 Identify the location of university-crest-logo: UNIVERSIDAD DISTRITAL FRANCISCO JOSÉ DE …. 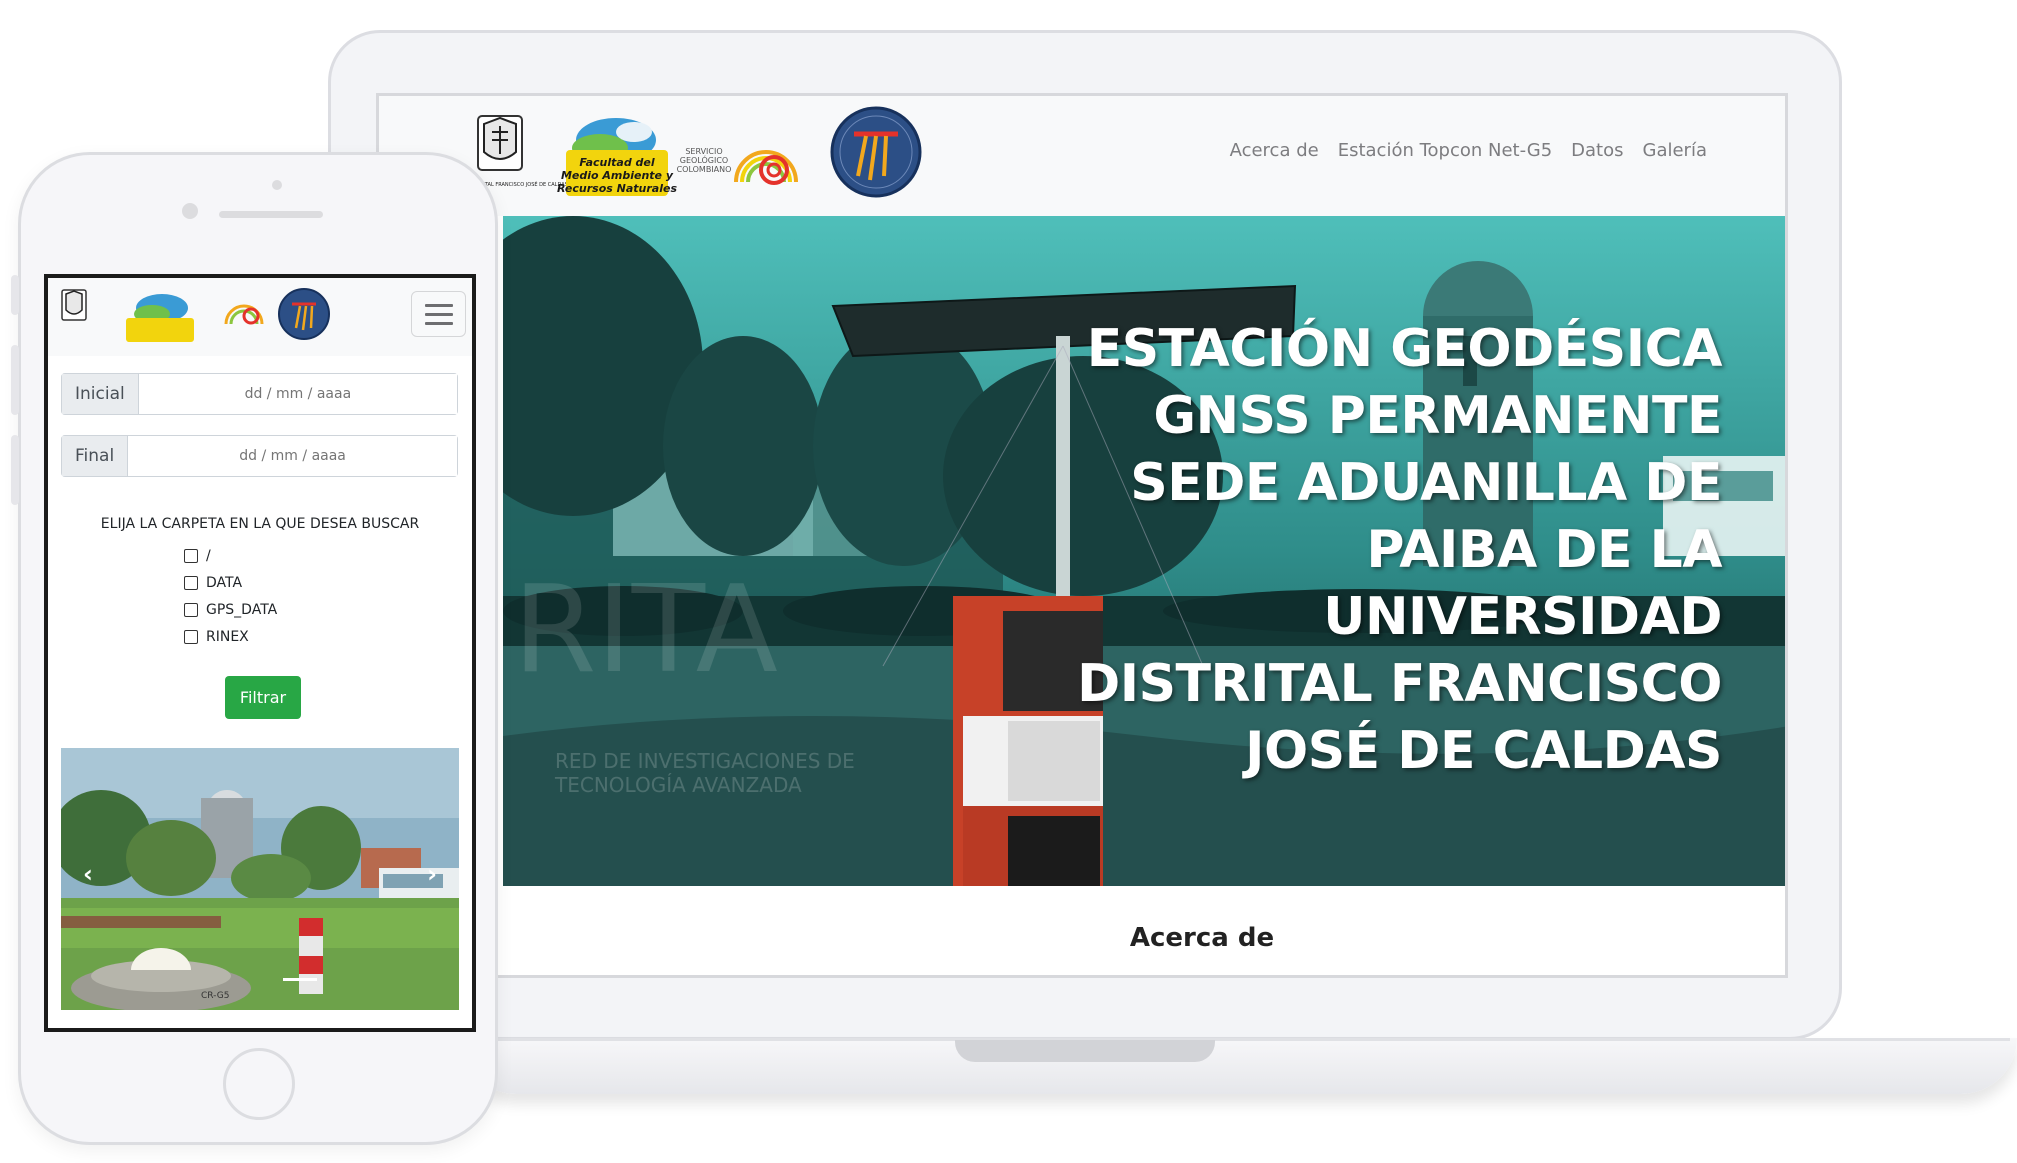
(521, 151).